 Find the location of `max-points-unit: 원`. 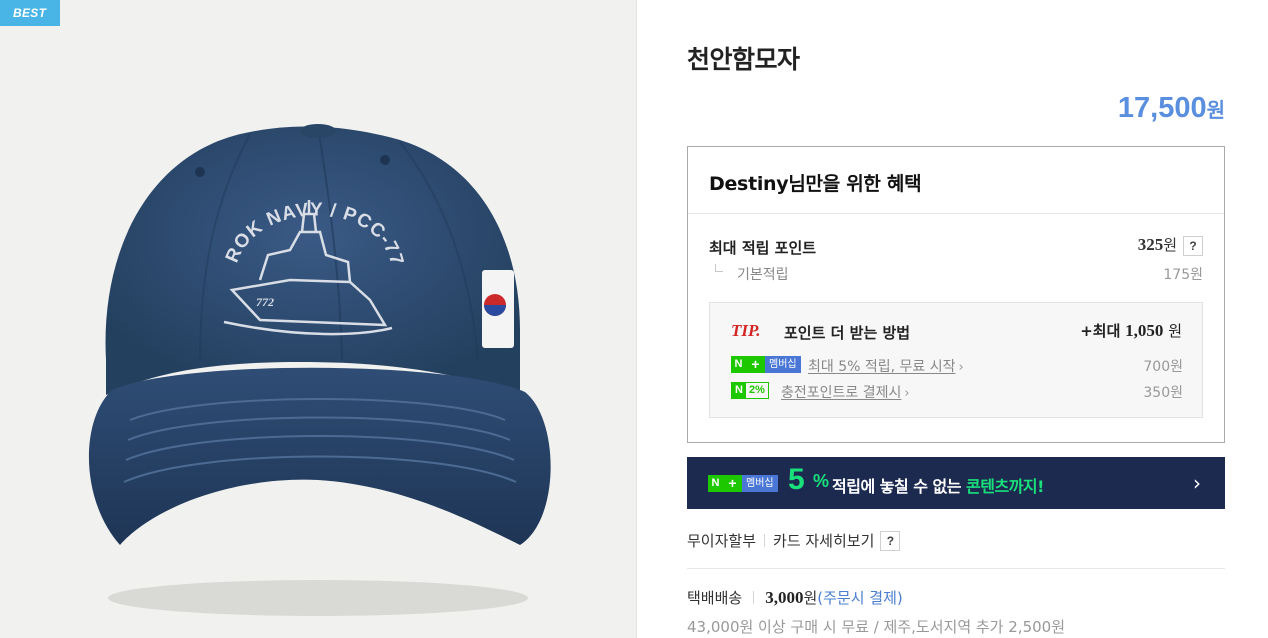

max-points-unit: 원 is located at coordinates (1170, 245).